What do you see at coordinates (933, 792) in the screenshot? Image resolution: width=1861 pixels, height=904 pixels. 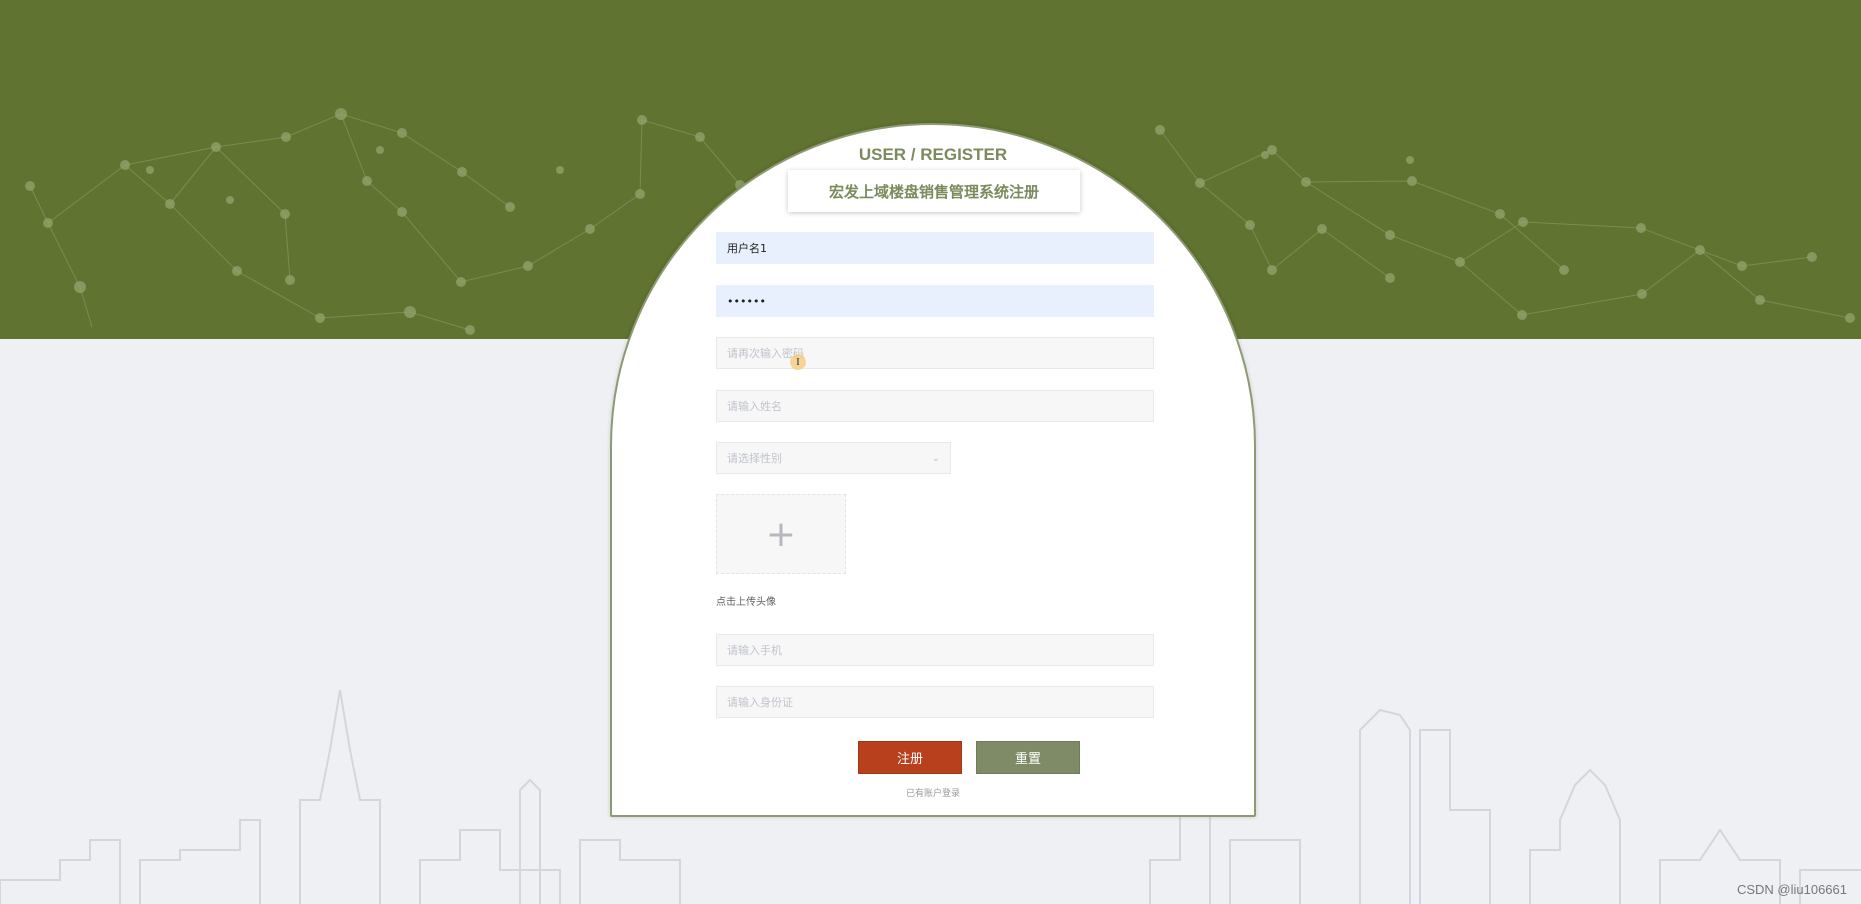 I see `login-link: 已有账户登录` at bounding box center [933, 792].